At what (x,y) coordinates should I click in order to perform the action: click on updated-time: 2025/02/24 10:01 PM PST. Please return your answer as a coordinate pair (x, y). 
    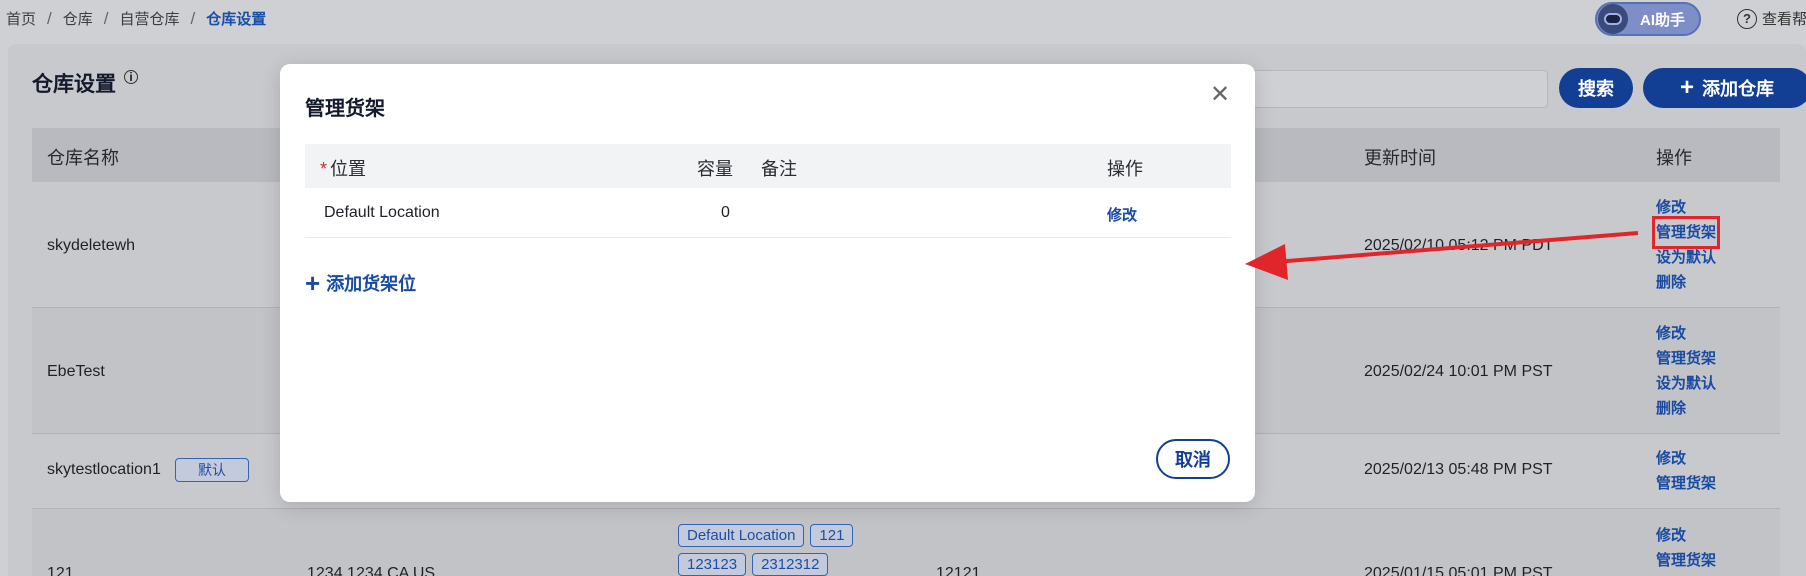
    Looking at the image, I should click on (1458, 371).